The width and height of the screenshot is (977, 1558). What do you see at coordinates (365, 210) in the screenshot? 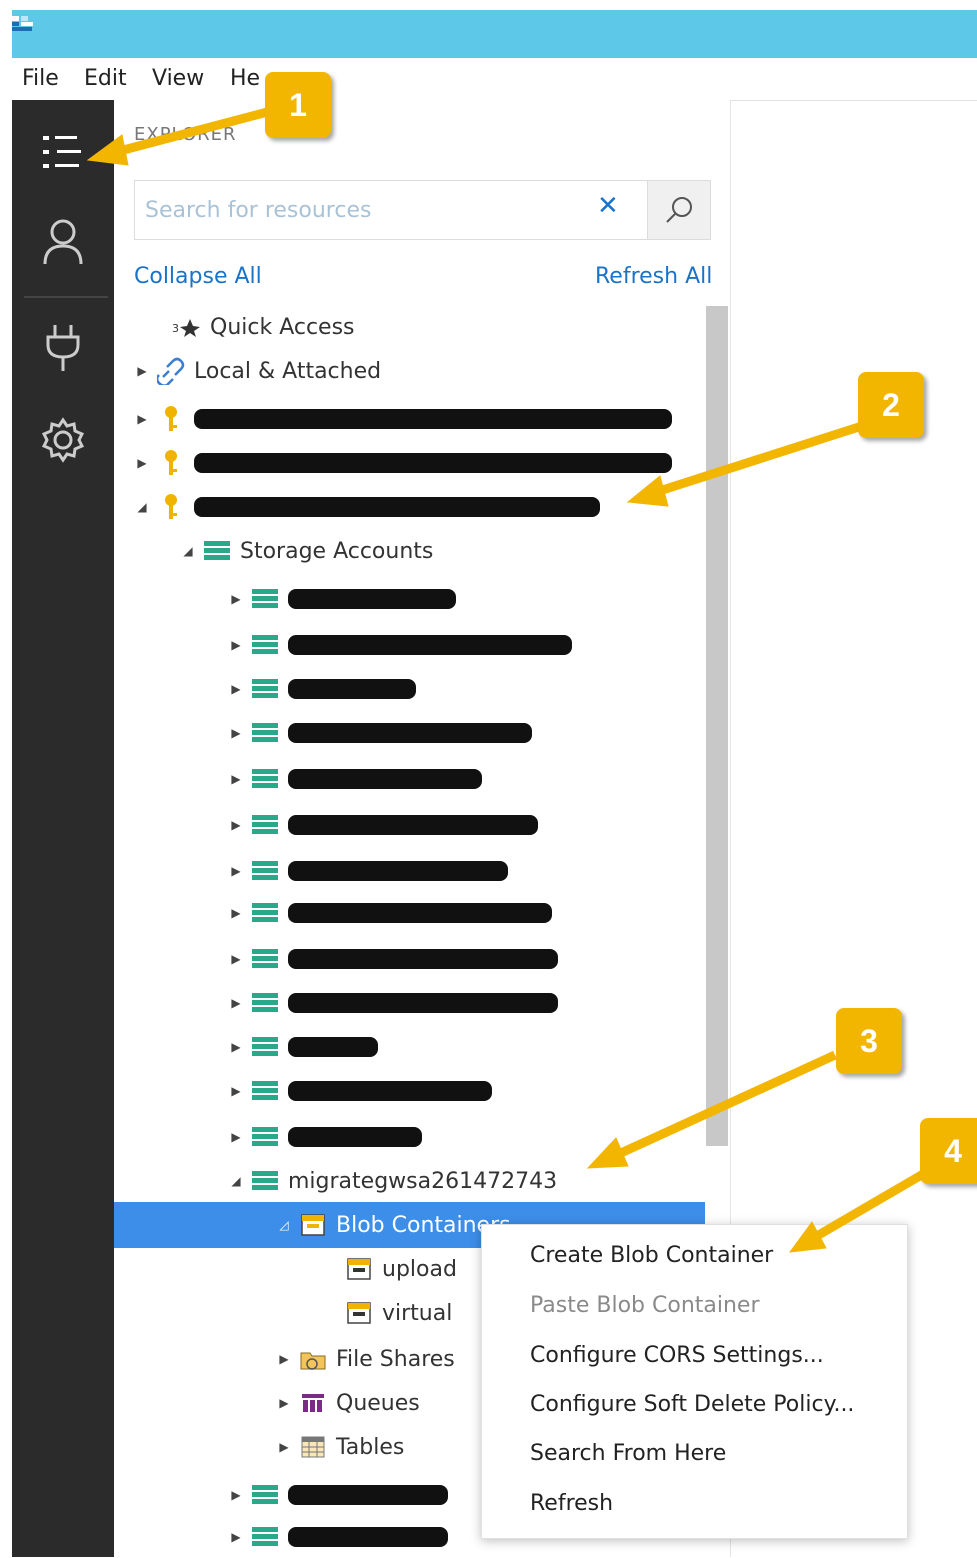
I see `search-input` at bounding box center [365, 210].